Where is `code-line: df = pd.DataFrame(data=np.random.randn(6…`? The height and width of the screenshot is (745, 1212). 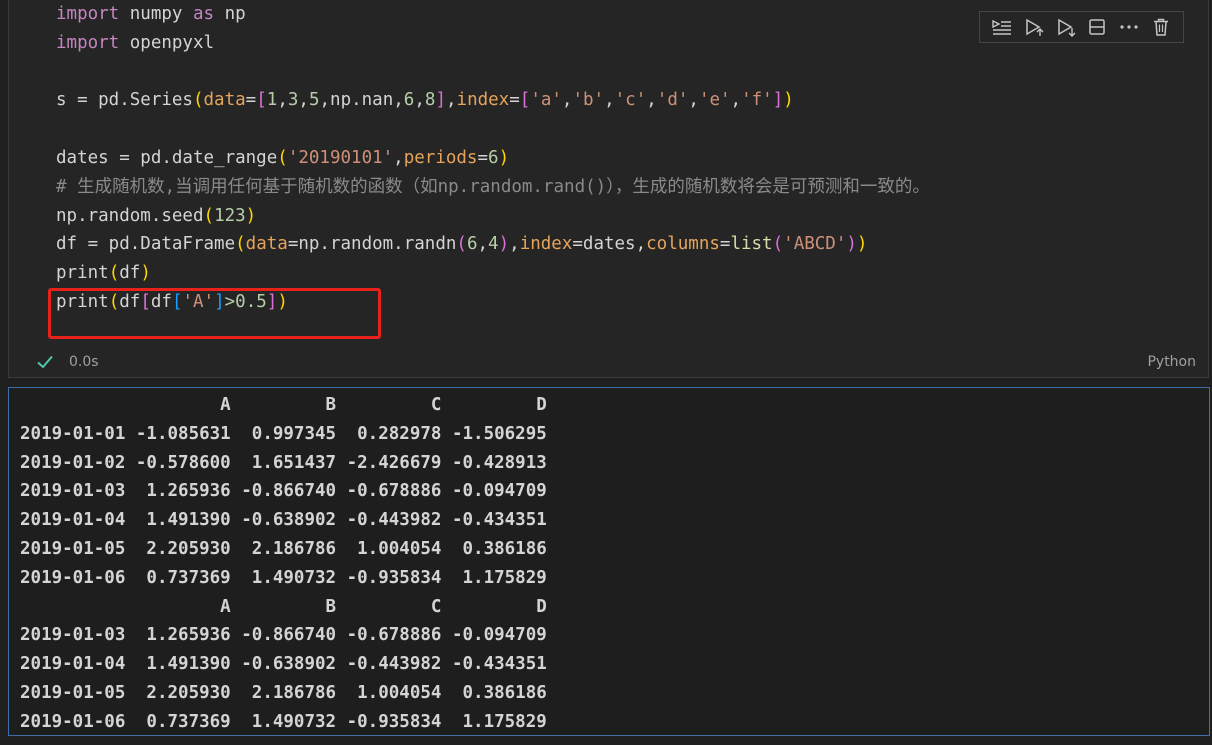 code-line: df = pd.DataFrame(data=np.random.randn(6… is located at coordinates (493, 244).